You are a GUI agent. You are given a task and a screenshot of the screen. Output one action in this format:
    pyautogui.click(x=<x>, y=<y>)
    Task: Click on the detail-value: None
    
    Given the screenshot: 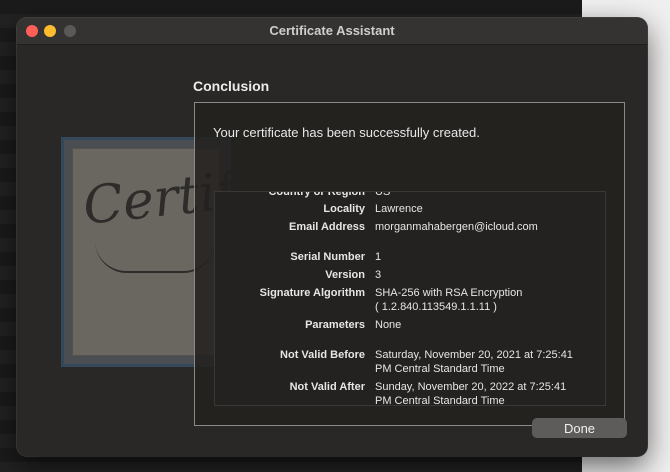 What is the action you would take?
    pyautogui.click(x=388, y=325)
    